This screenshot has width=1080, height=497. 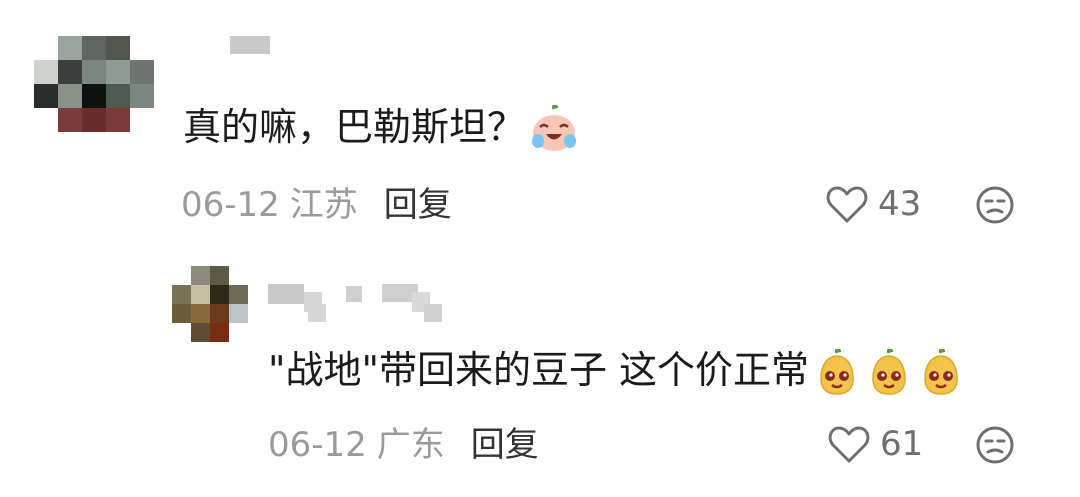 I want to click on like-count: 43, so click(x=900, y=204).